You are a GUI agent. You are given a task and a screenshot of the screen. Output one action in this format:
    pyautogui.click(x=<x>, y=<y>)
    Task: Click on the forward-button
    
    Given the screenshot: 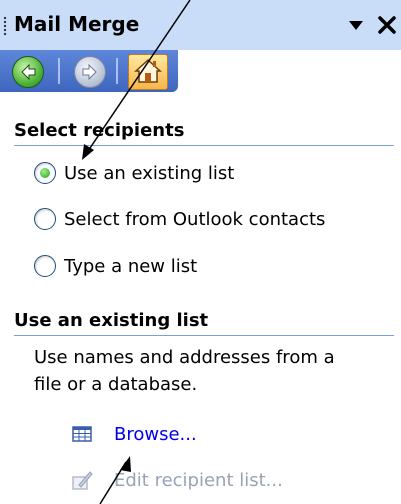 What is the action you would take?
    pyautogui.click(x=90, y=72)
    